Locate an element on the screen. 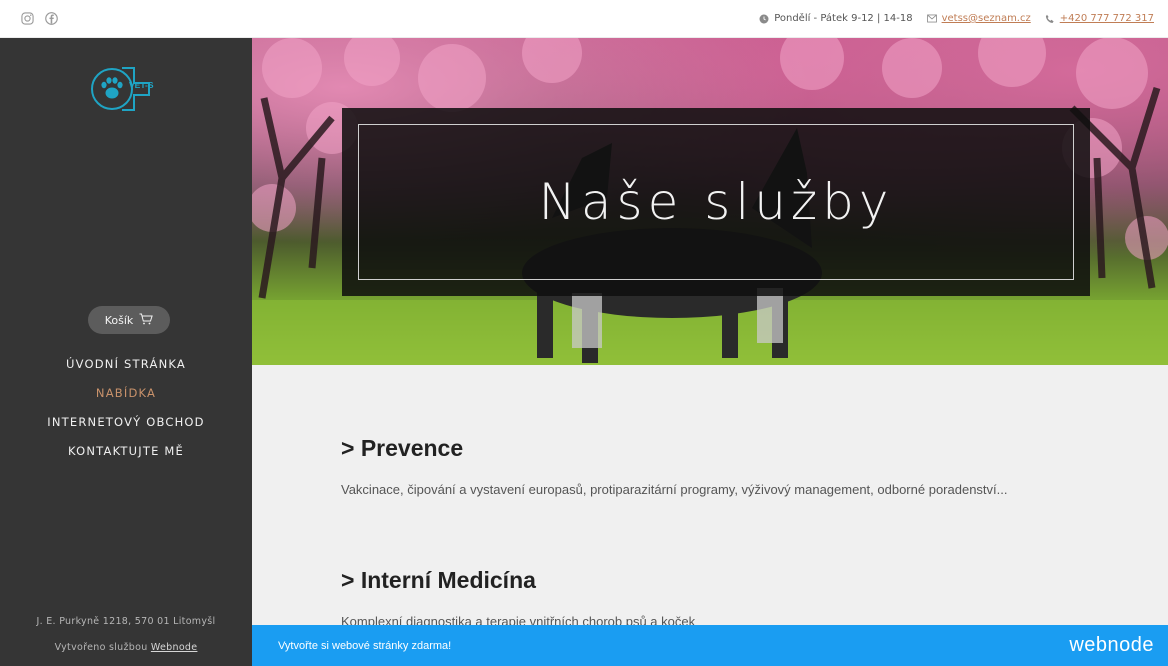 Image resolution: width=1168 pixels, height=666 pixels. vet-s-logo: VET-S is located at coordinates (130, 89).